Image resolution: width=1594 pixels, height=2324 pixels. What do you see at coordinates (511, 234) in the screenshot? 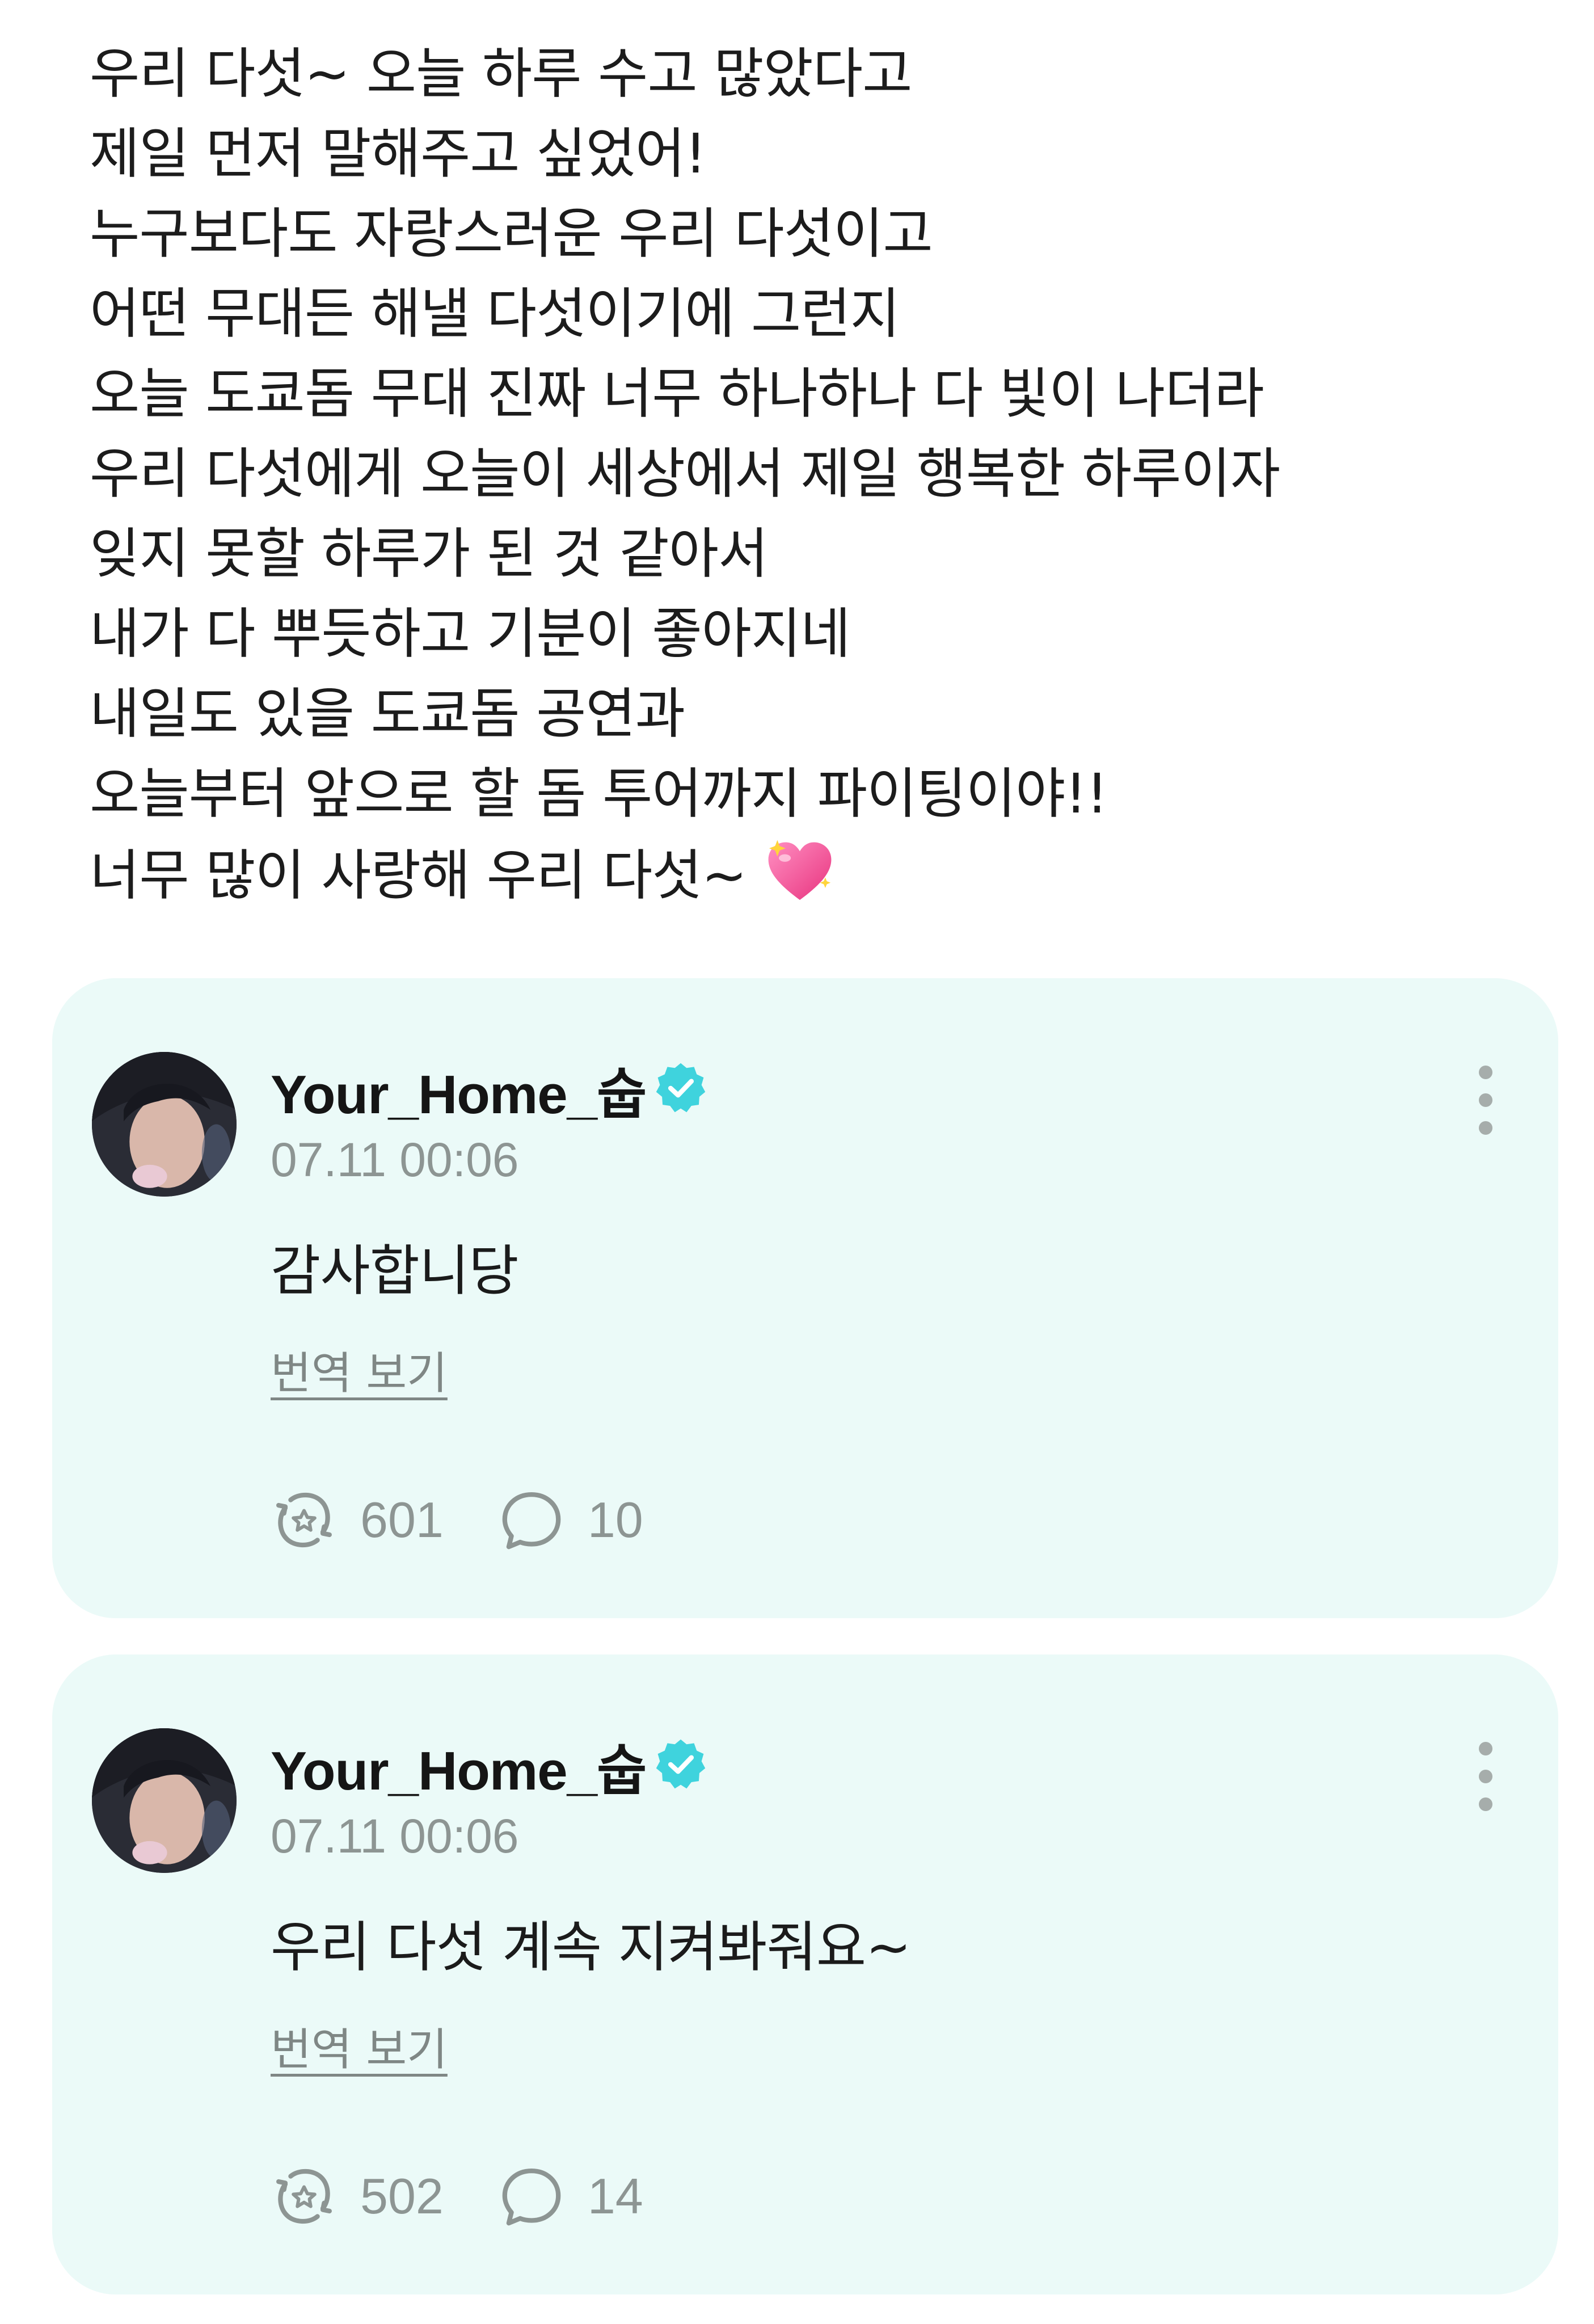
I see `post-line: 누구보다도 자랑스러운 우리 다섯이고` at bounding box center [511, 234].